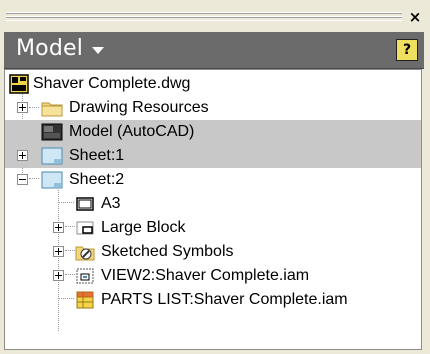  What do you see at coordinates (224, 299) in the screenshot?
I see `tree-item-label: PARTS LIST:Shaver Complete.iam` at bounding box center [224, 299].